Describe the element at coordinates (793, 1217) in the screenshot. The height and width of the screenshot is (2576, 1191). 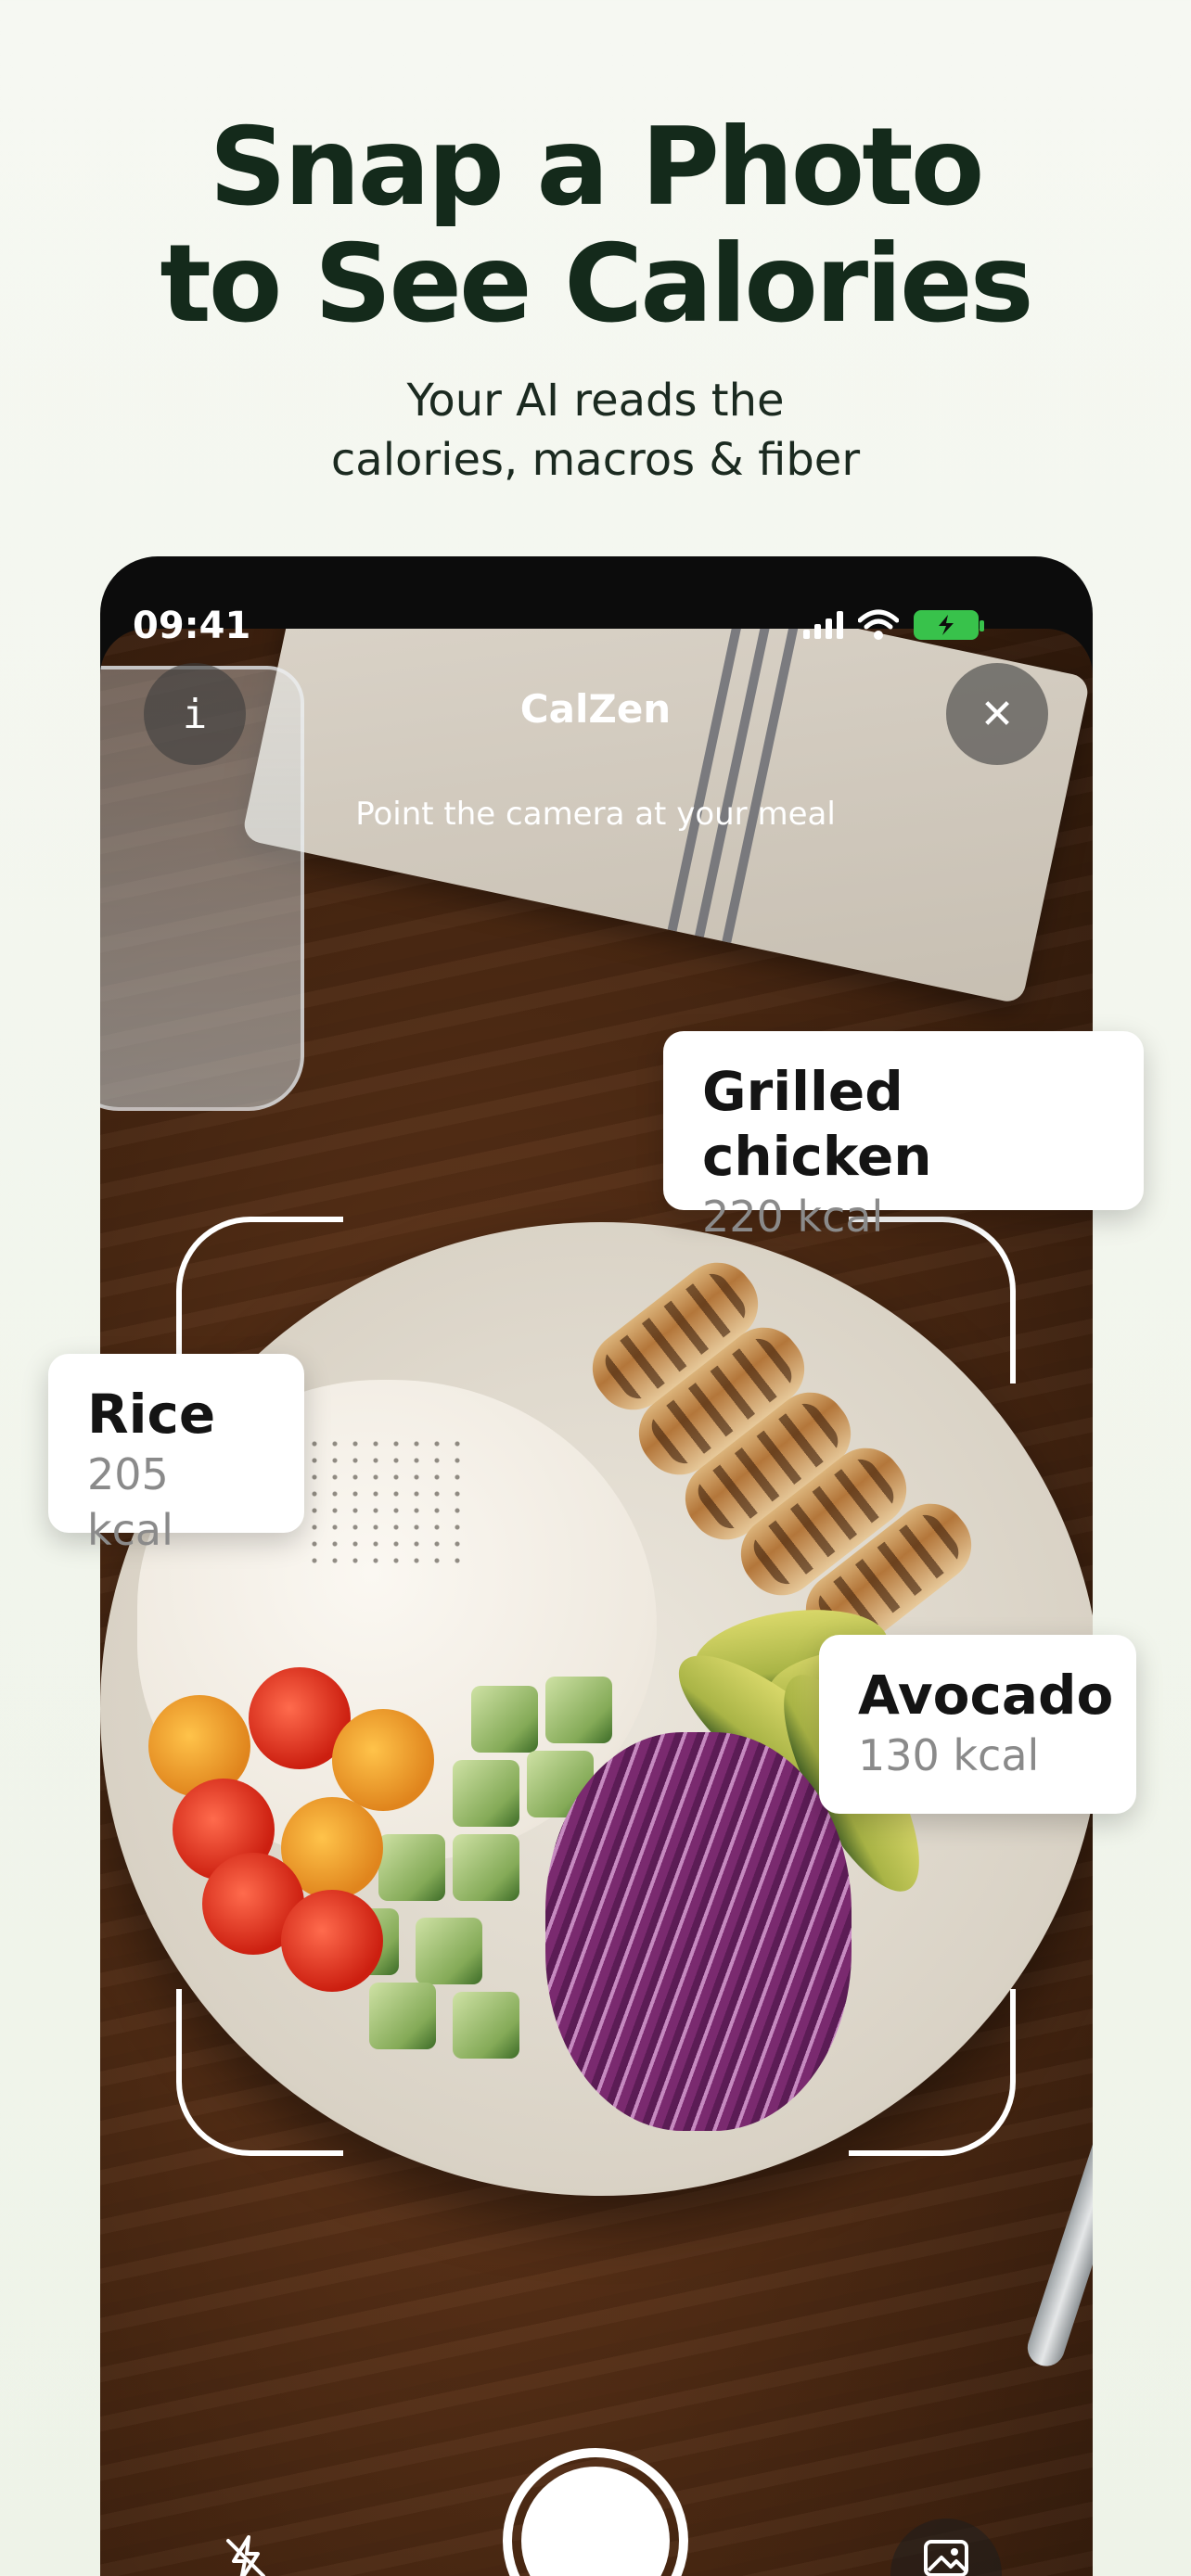
I see `food-calories: 220 kcal` at that location.